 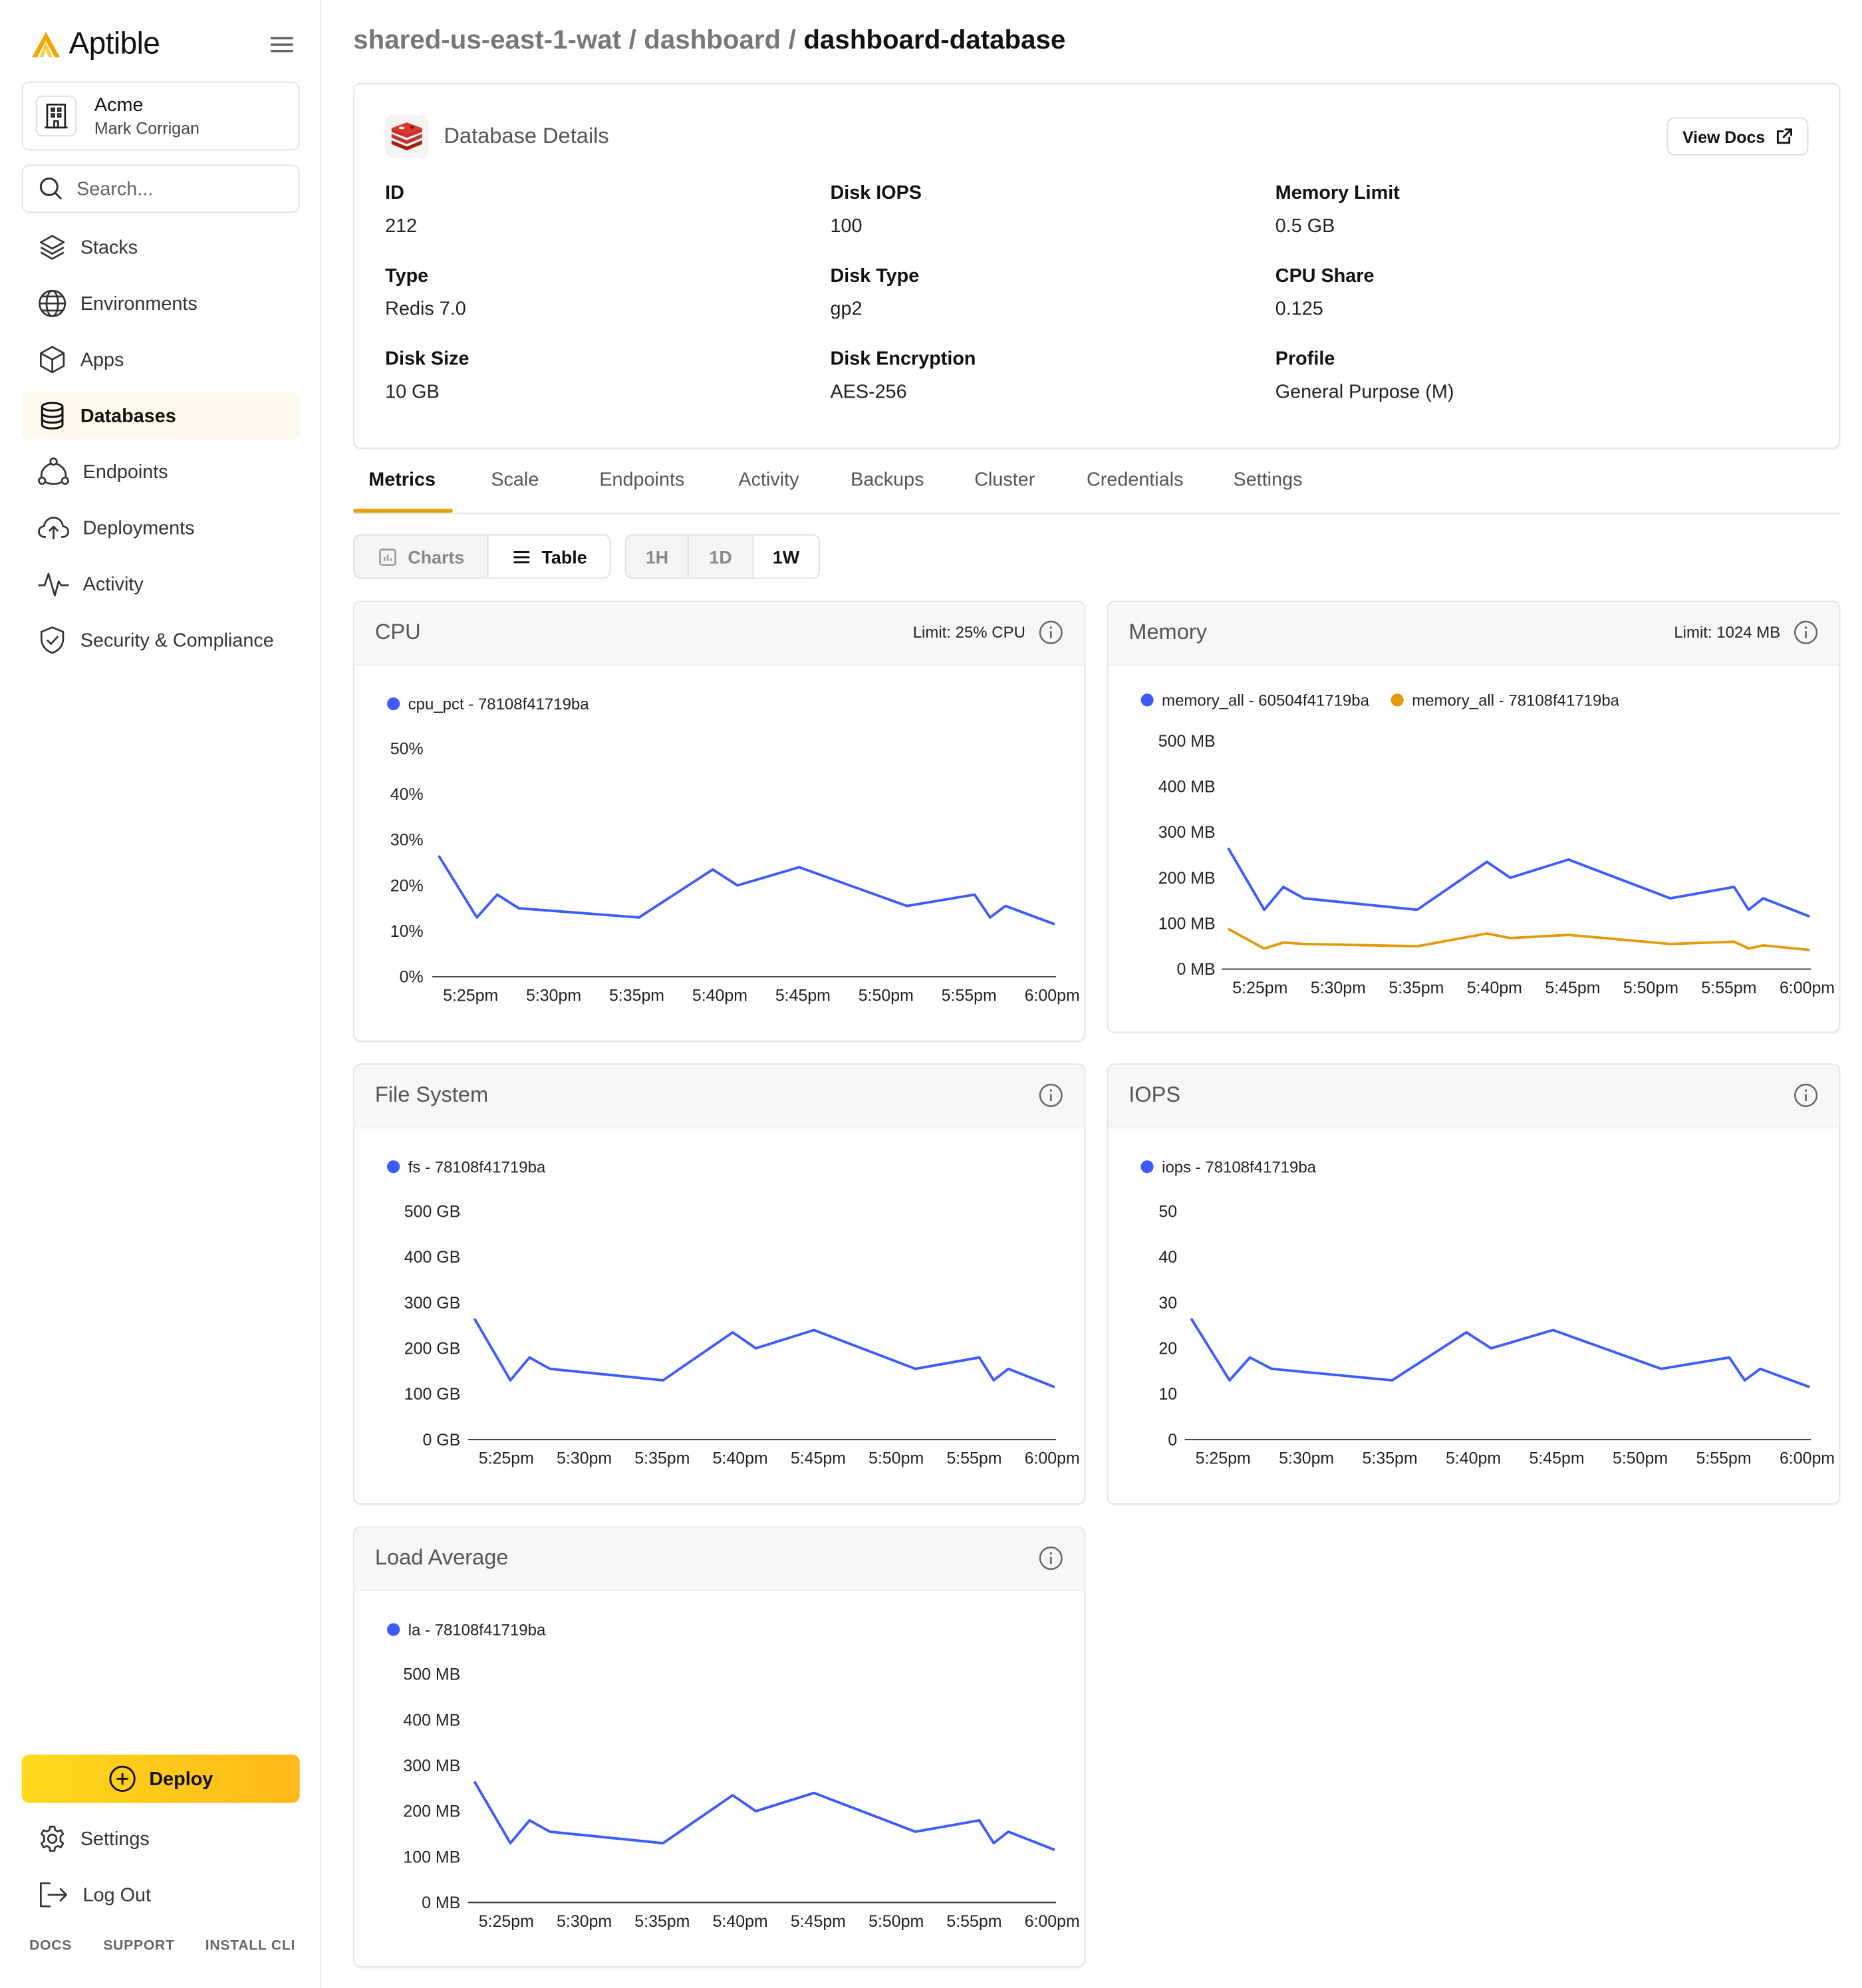 I want to click on legend-label: memory_all - 78108f41719ba, so click(x=1515, y=701).